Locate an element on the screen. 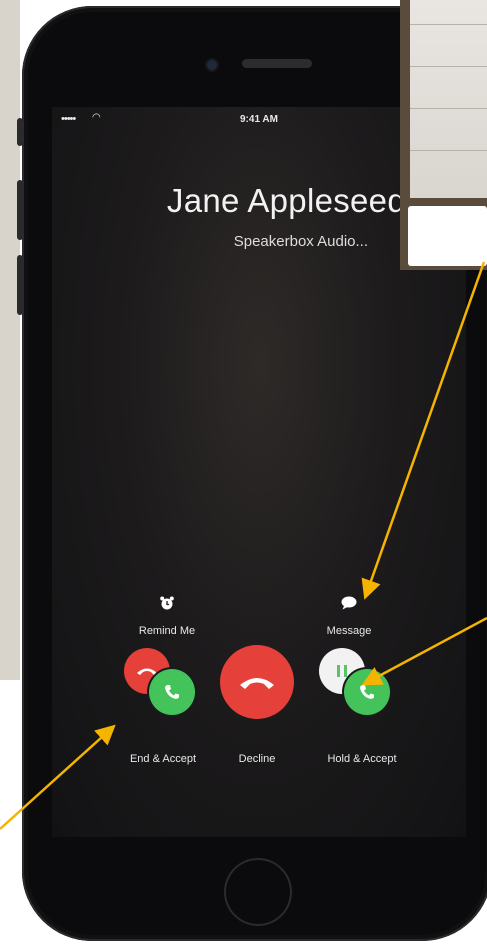  decline-button is located at coordinates (257, 682).